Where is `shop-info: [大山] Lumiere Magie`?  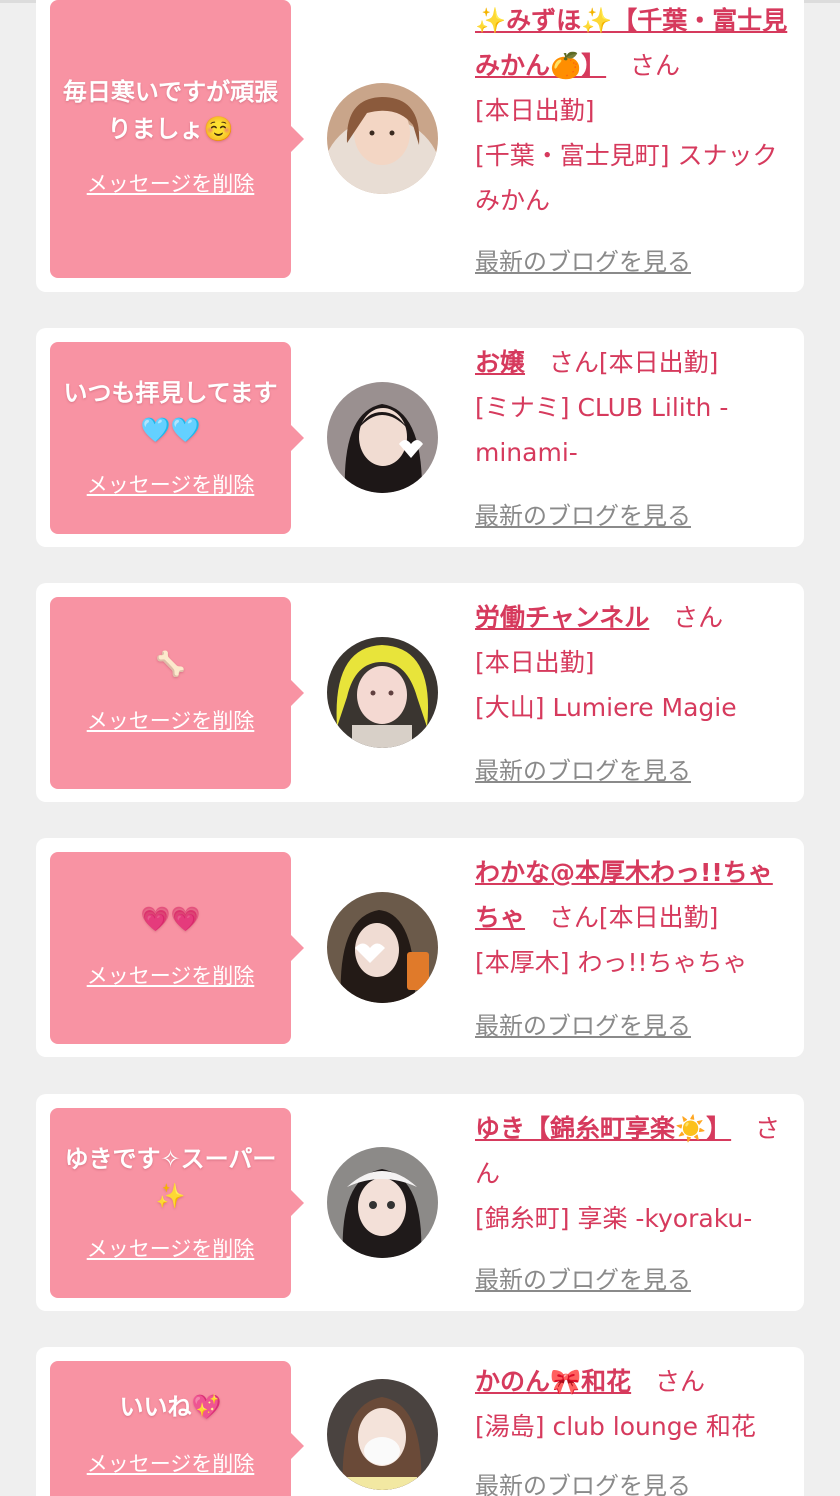
shop-info: [大山] Lumiere Magie is located at coordinates (606, 707).